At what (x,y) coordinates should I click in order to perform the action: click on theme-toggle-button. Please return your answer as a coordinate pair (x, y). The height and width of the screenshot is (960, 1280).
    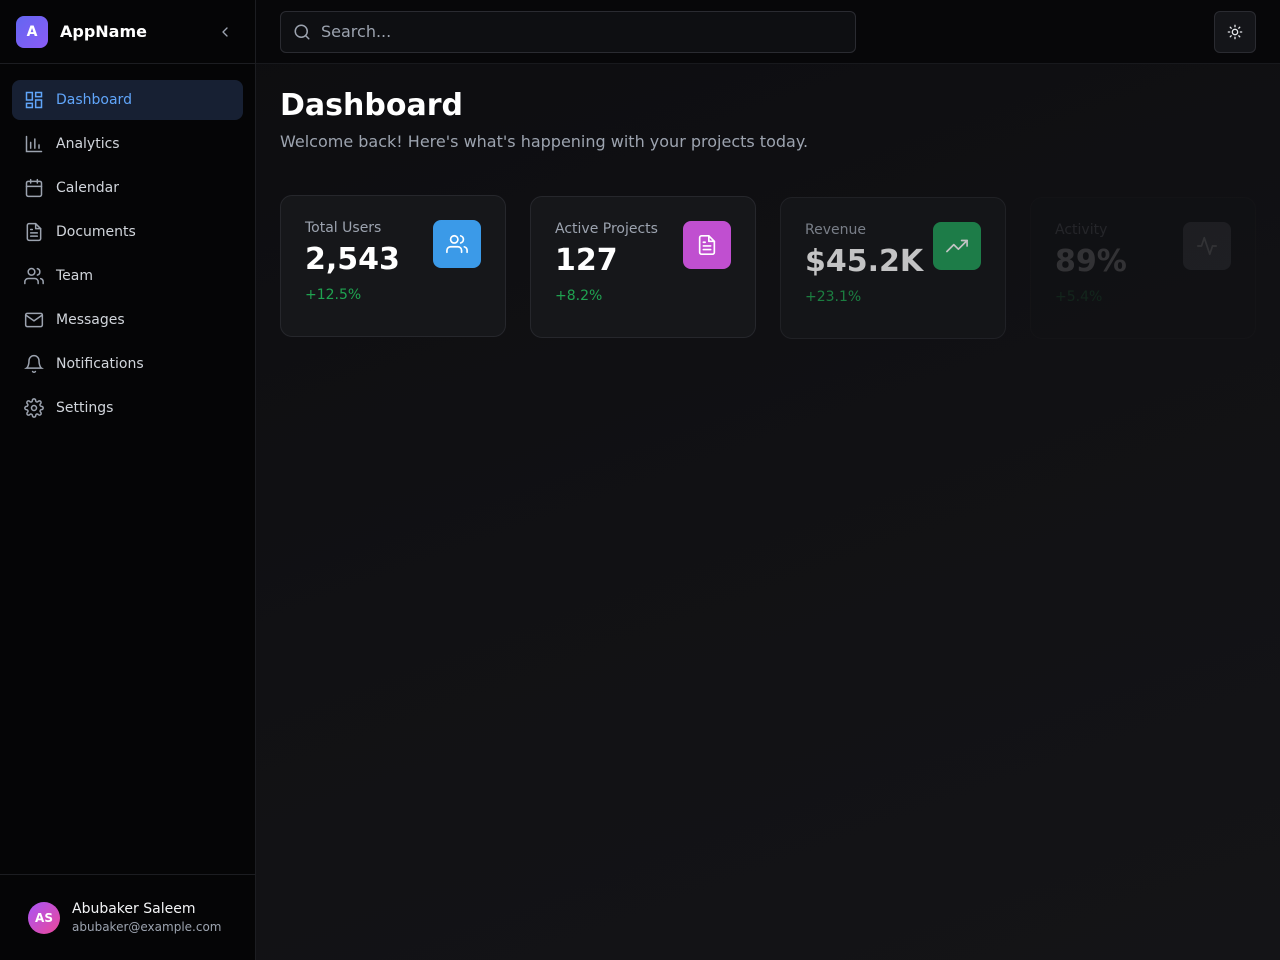
    Looking at the image, I should click on (1235, 31).